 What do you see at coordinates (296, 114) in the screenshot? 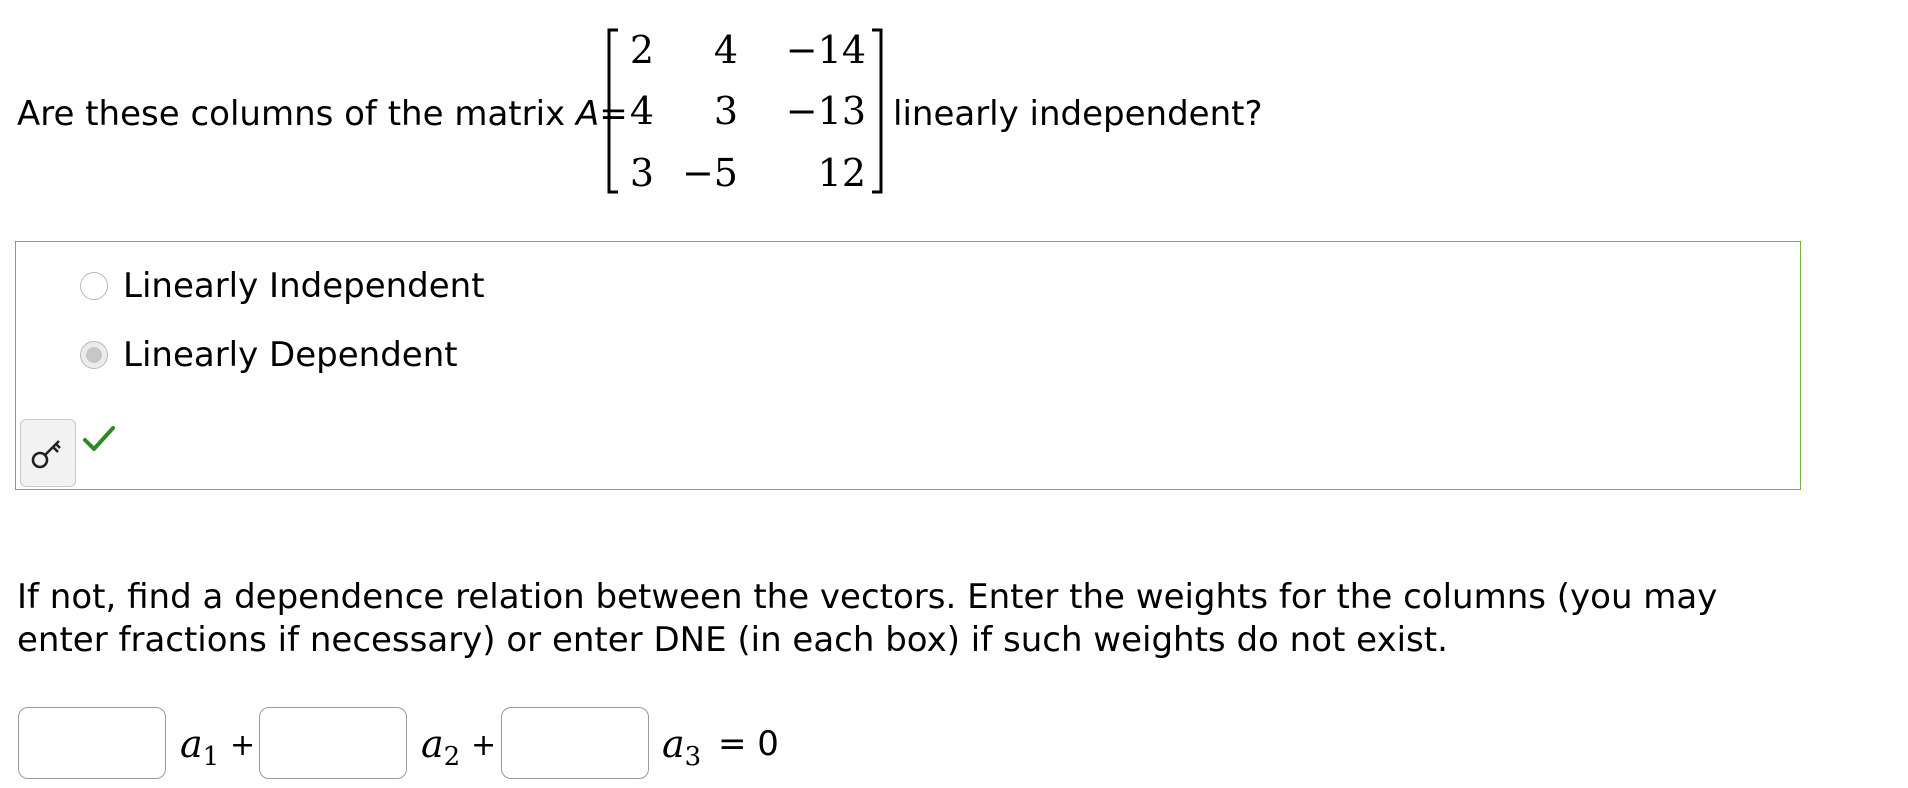
I see `question-prefix: Are these columns of the matrix` at bounding box center [296, 114].